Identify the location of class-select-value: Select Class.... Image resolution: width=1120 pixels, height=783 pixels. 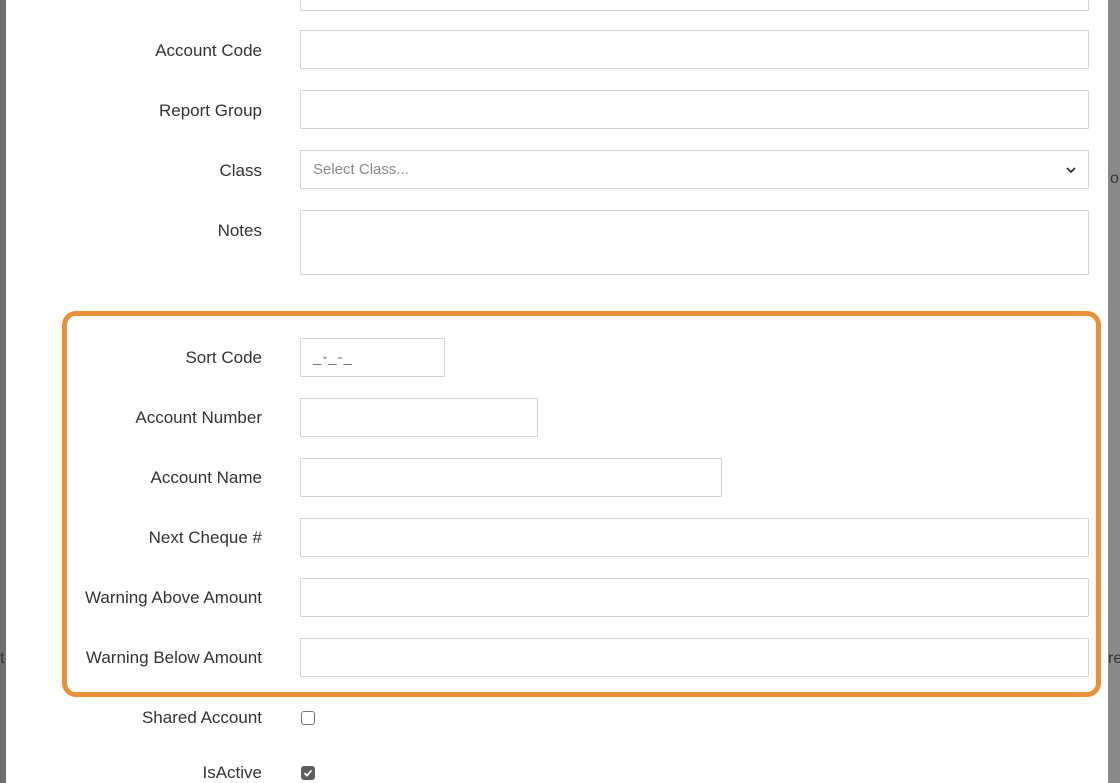
(361, 169).